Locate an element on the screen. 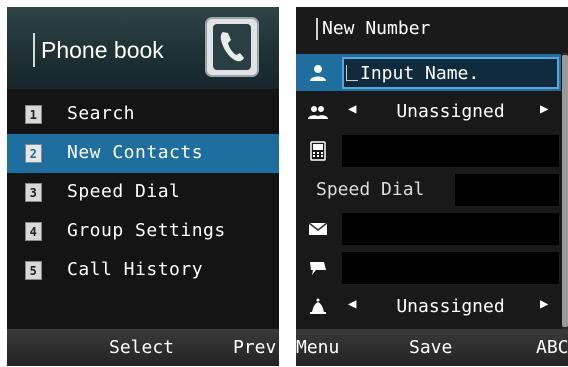  group-row: ◀ Unassigned ▶ is located at coordinates (428, 111).